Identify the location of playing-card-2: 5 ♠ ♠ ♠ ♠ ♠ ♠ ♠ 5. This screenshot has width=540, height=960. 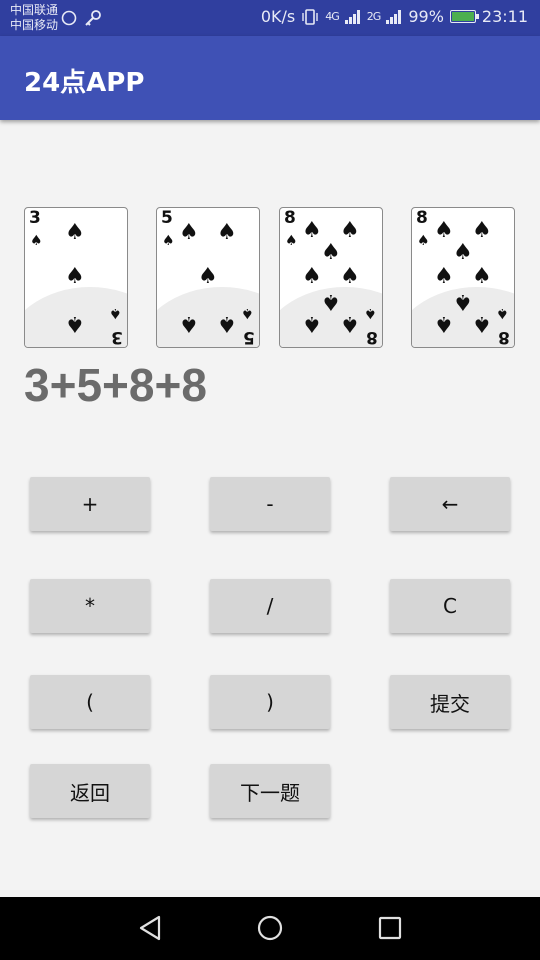
(208, 277).